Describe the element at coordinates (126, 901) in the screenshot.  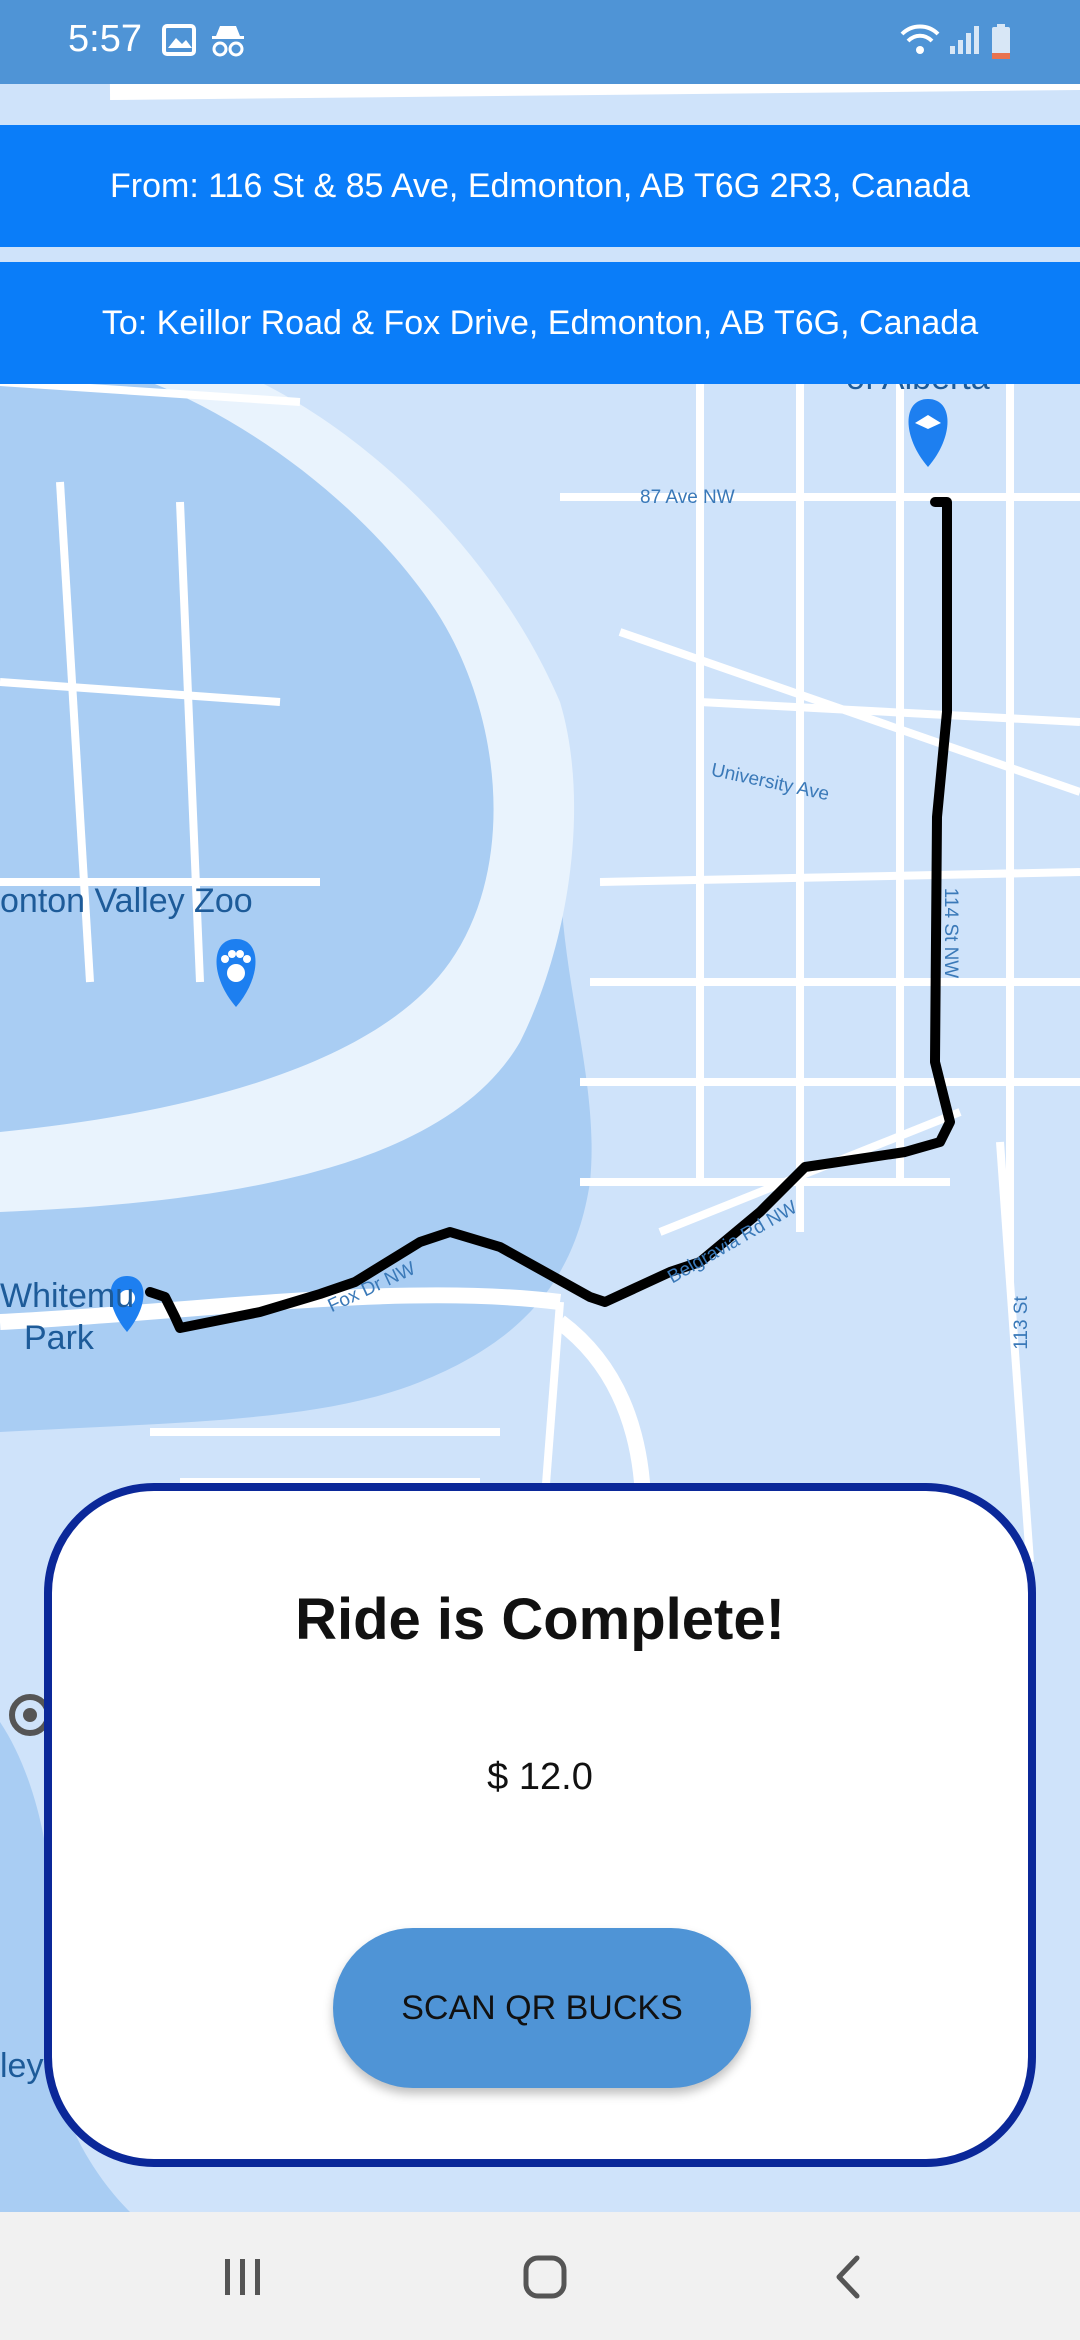
I see `place-label-zoo: onton Valley Zoo` at that location.